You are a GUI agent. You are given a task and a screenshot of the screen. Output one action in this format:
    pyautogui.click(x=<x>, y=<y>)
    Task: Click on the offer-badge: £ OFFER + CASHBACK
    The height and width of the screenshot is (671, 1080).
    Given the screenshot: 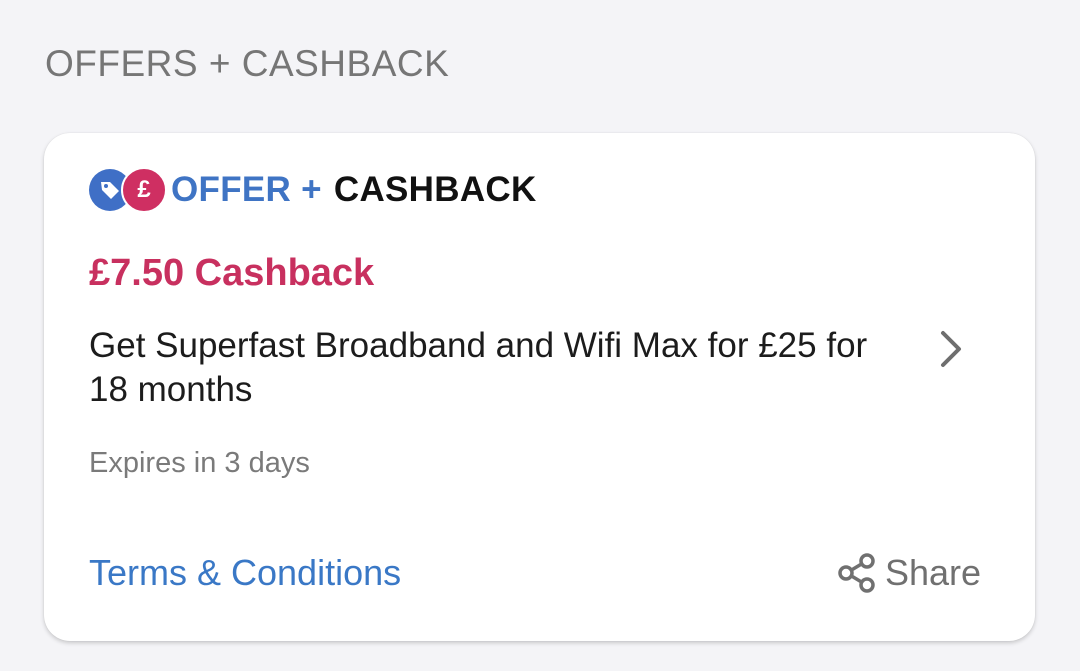 What is the action you would take?
    pyautogui.click(x=313, y=190)
    